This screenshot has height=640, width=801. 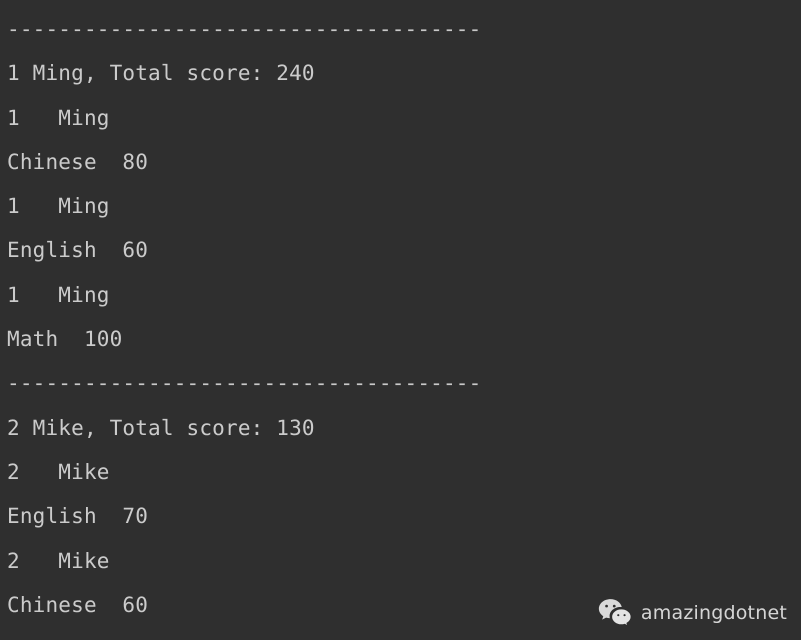 What do you see at coordinates (78, 250) in the screenshot?
I see `console-line-subject-score: English 60` at bounding box center [78, 250].